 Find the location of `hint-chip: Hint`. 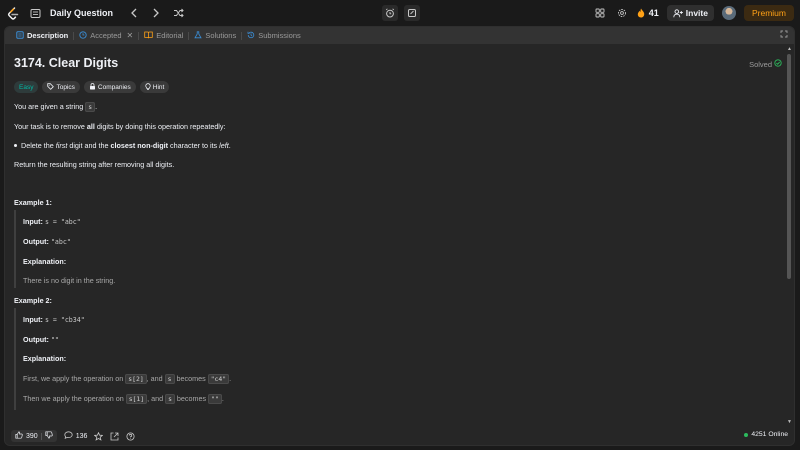

hint-chip: Hint is located at coordinates (154, 87).